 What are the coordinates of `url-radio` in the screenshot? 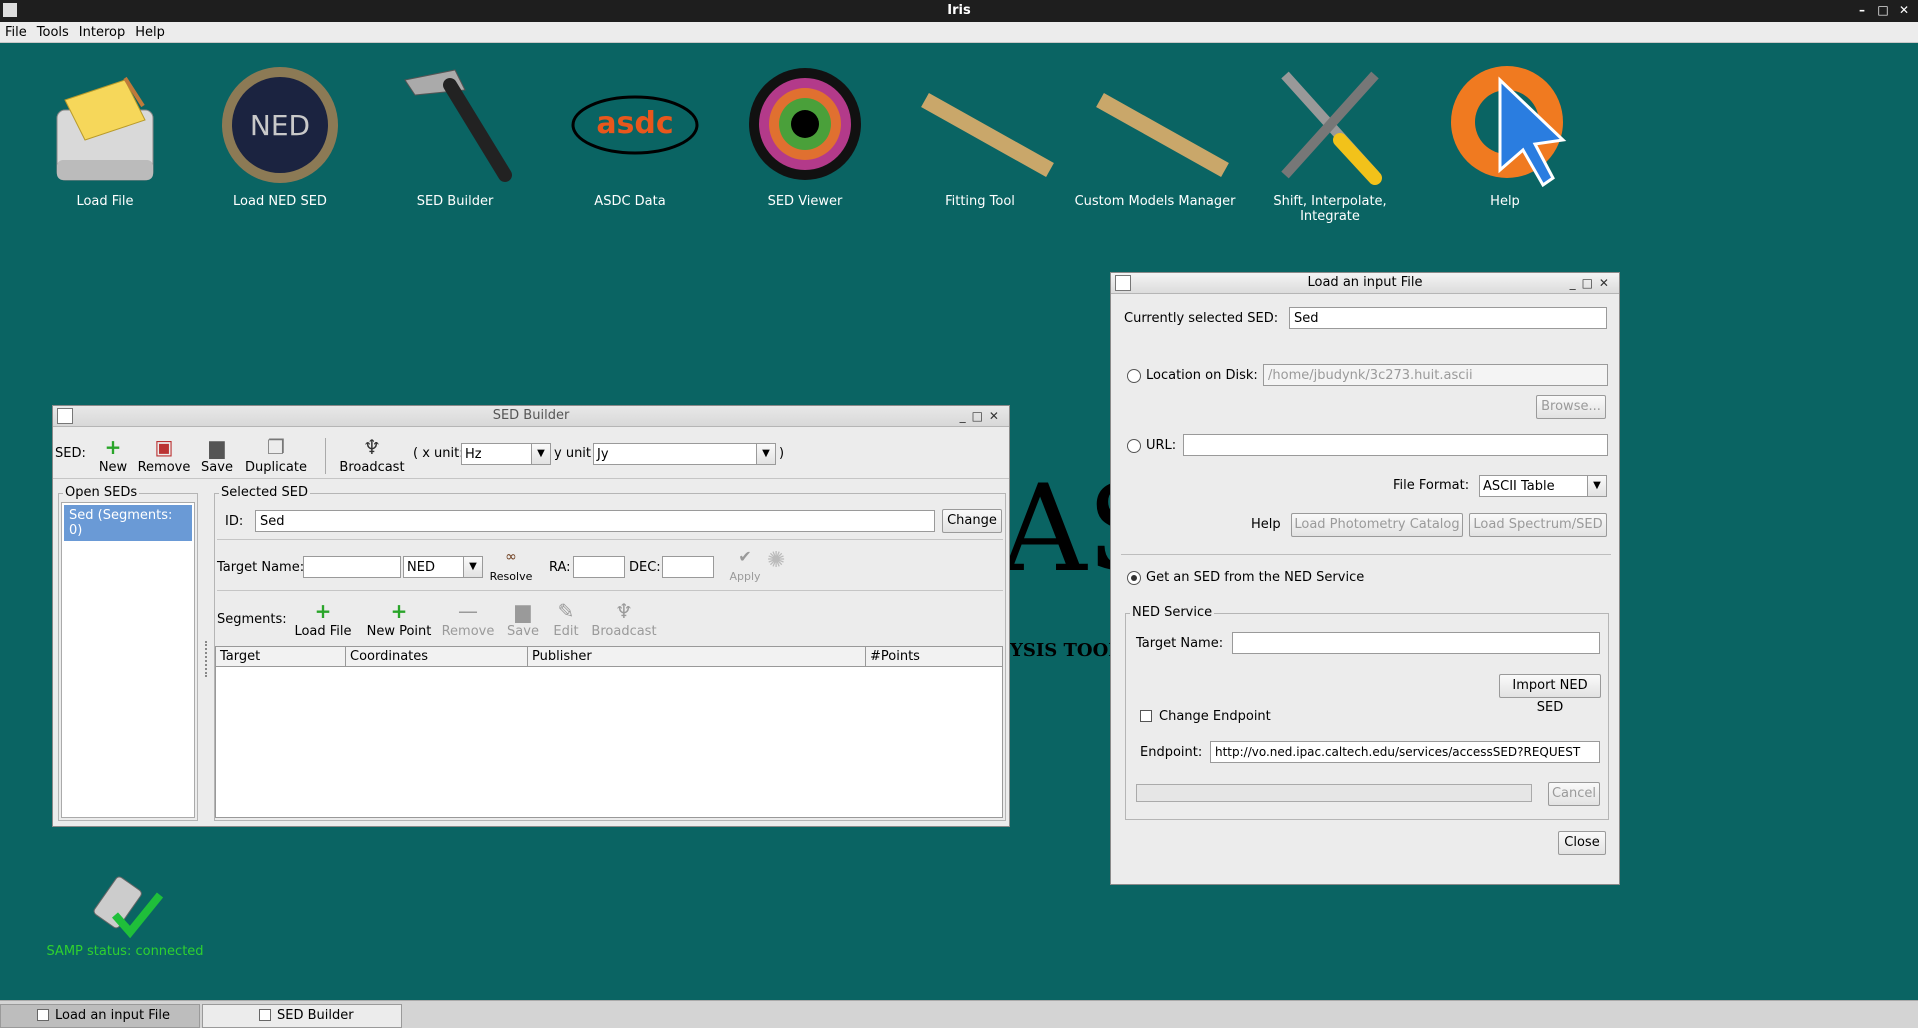 It's located at (1134, 446).